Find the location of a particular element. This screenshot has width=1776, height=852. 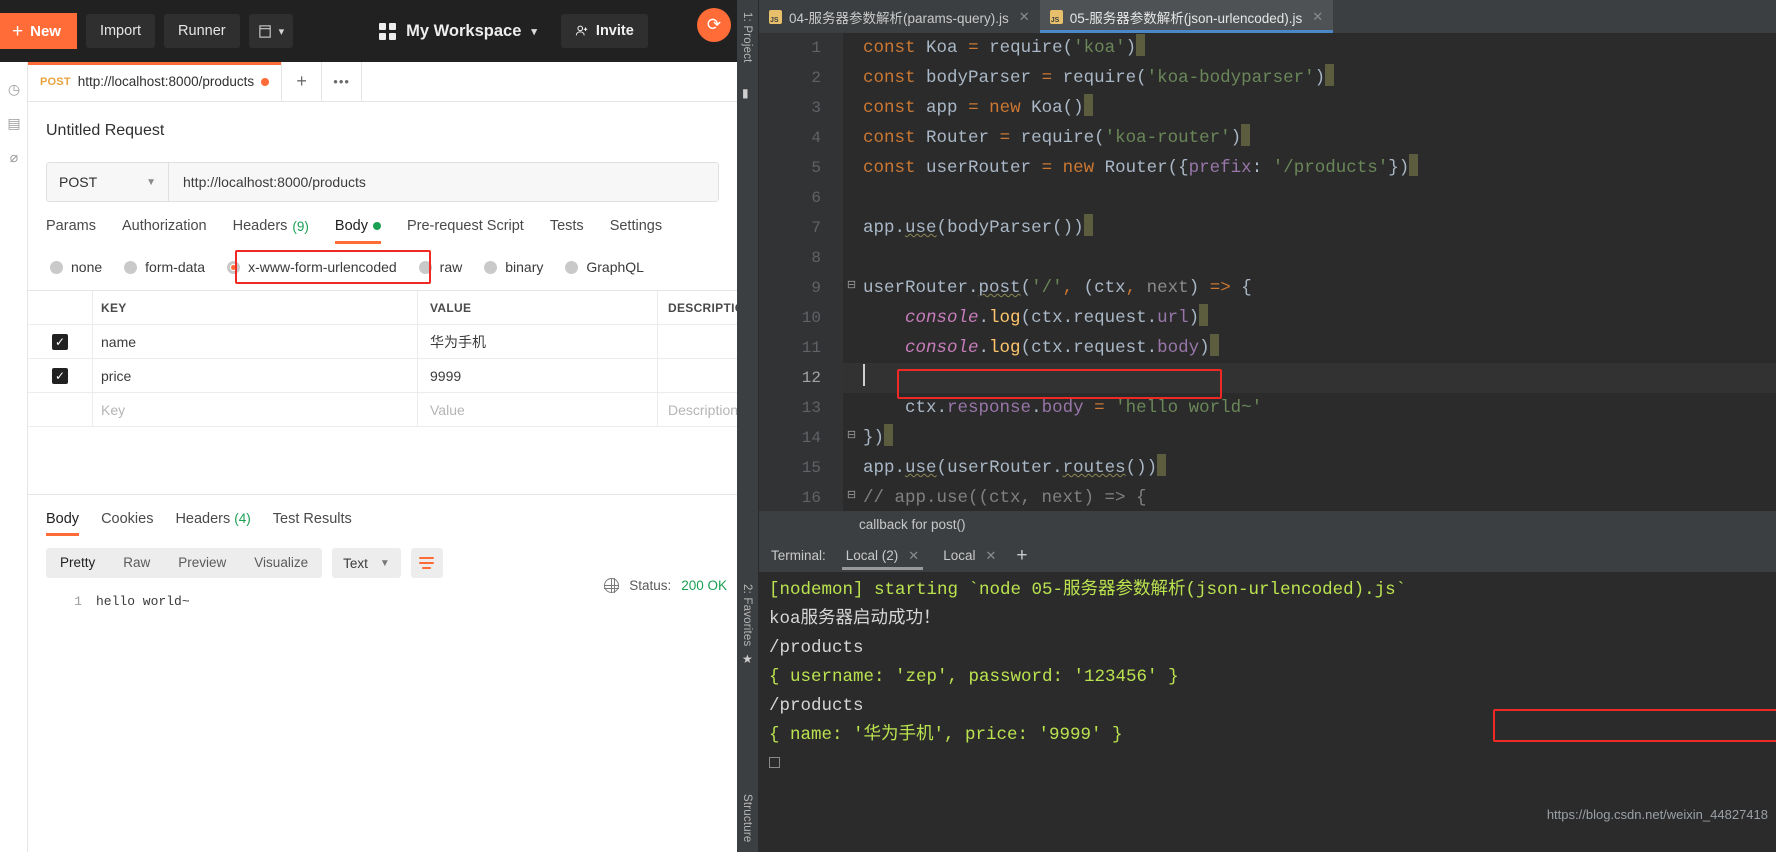

row-key-placeholder: Key is located at coordinates (254, 409).